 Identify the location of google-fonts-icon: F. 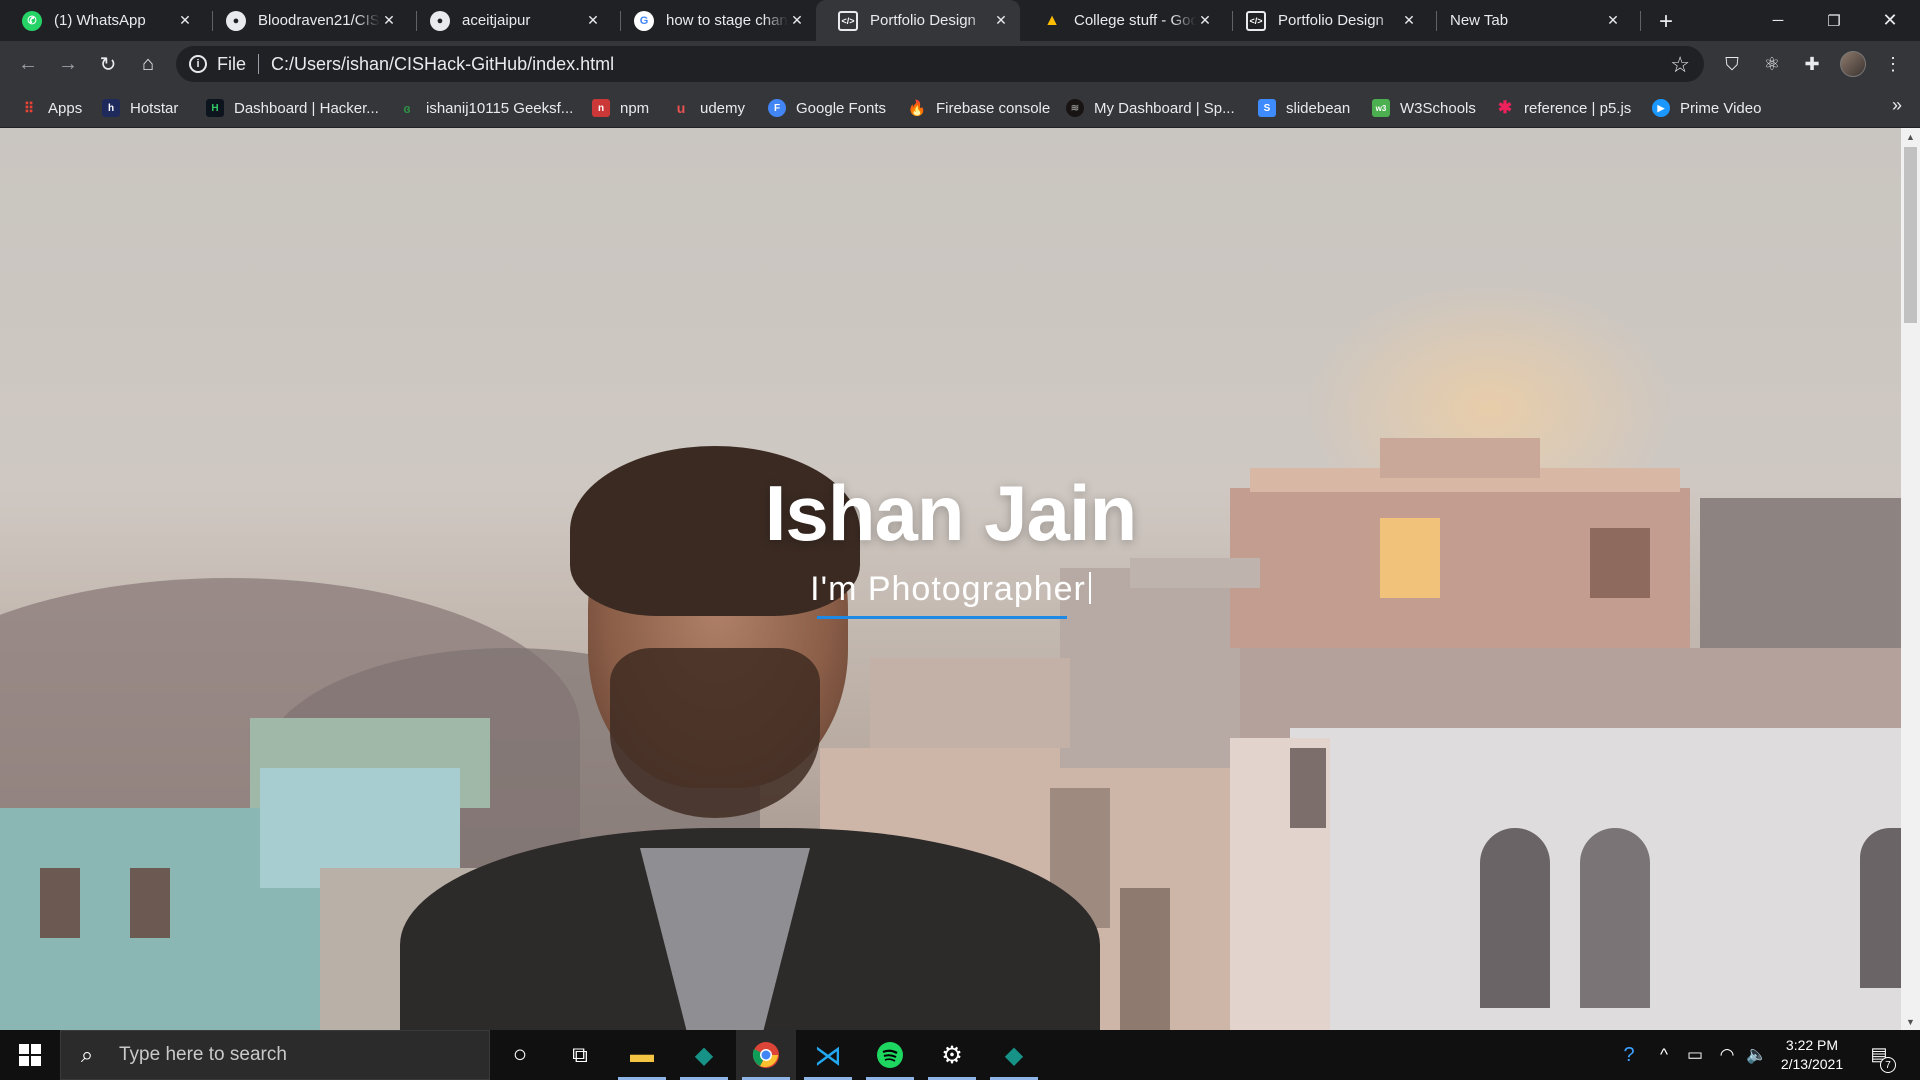
(777, 108).